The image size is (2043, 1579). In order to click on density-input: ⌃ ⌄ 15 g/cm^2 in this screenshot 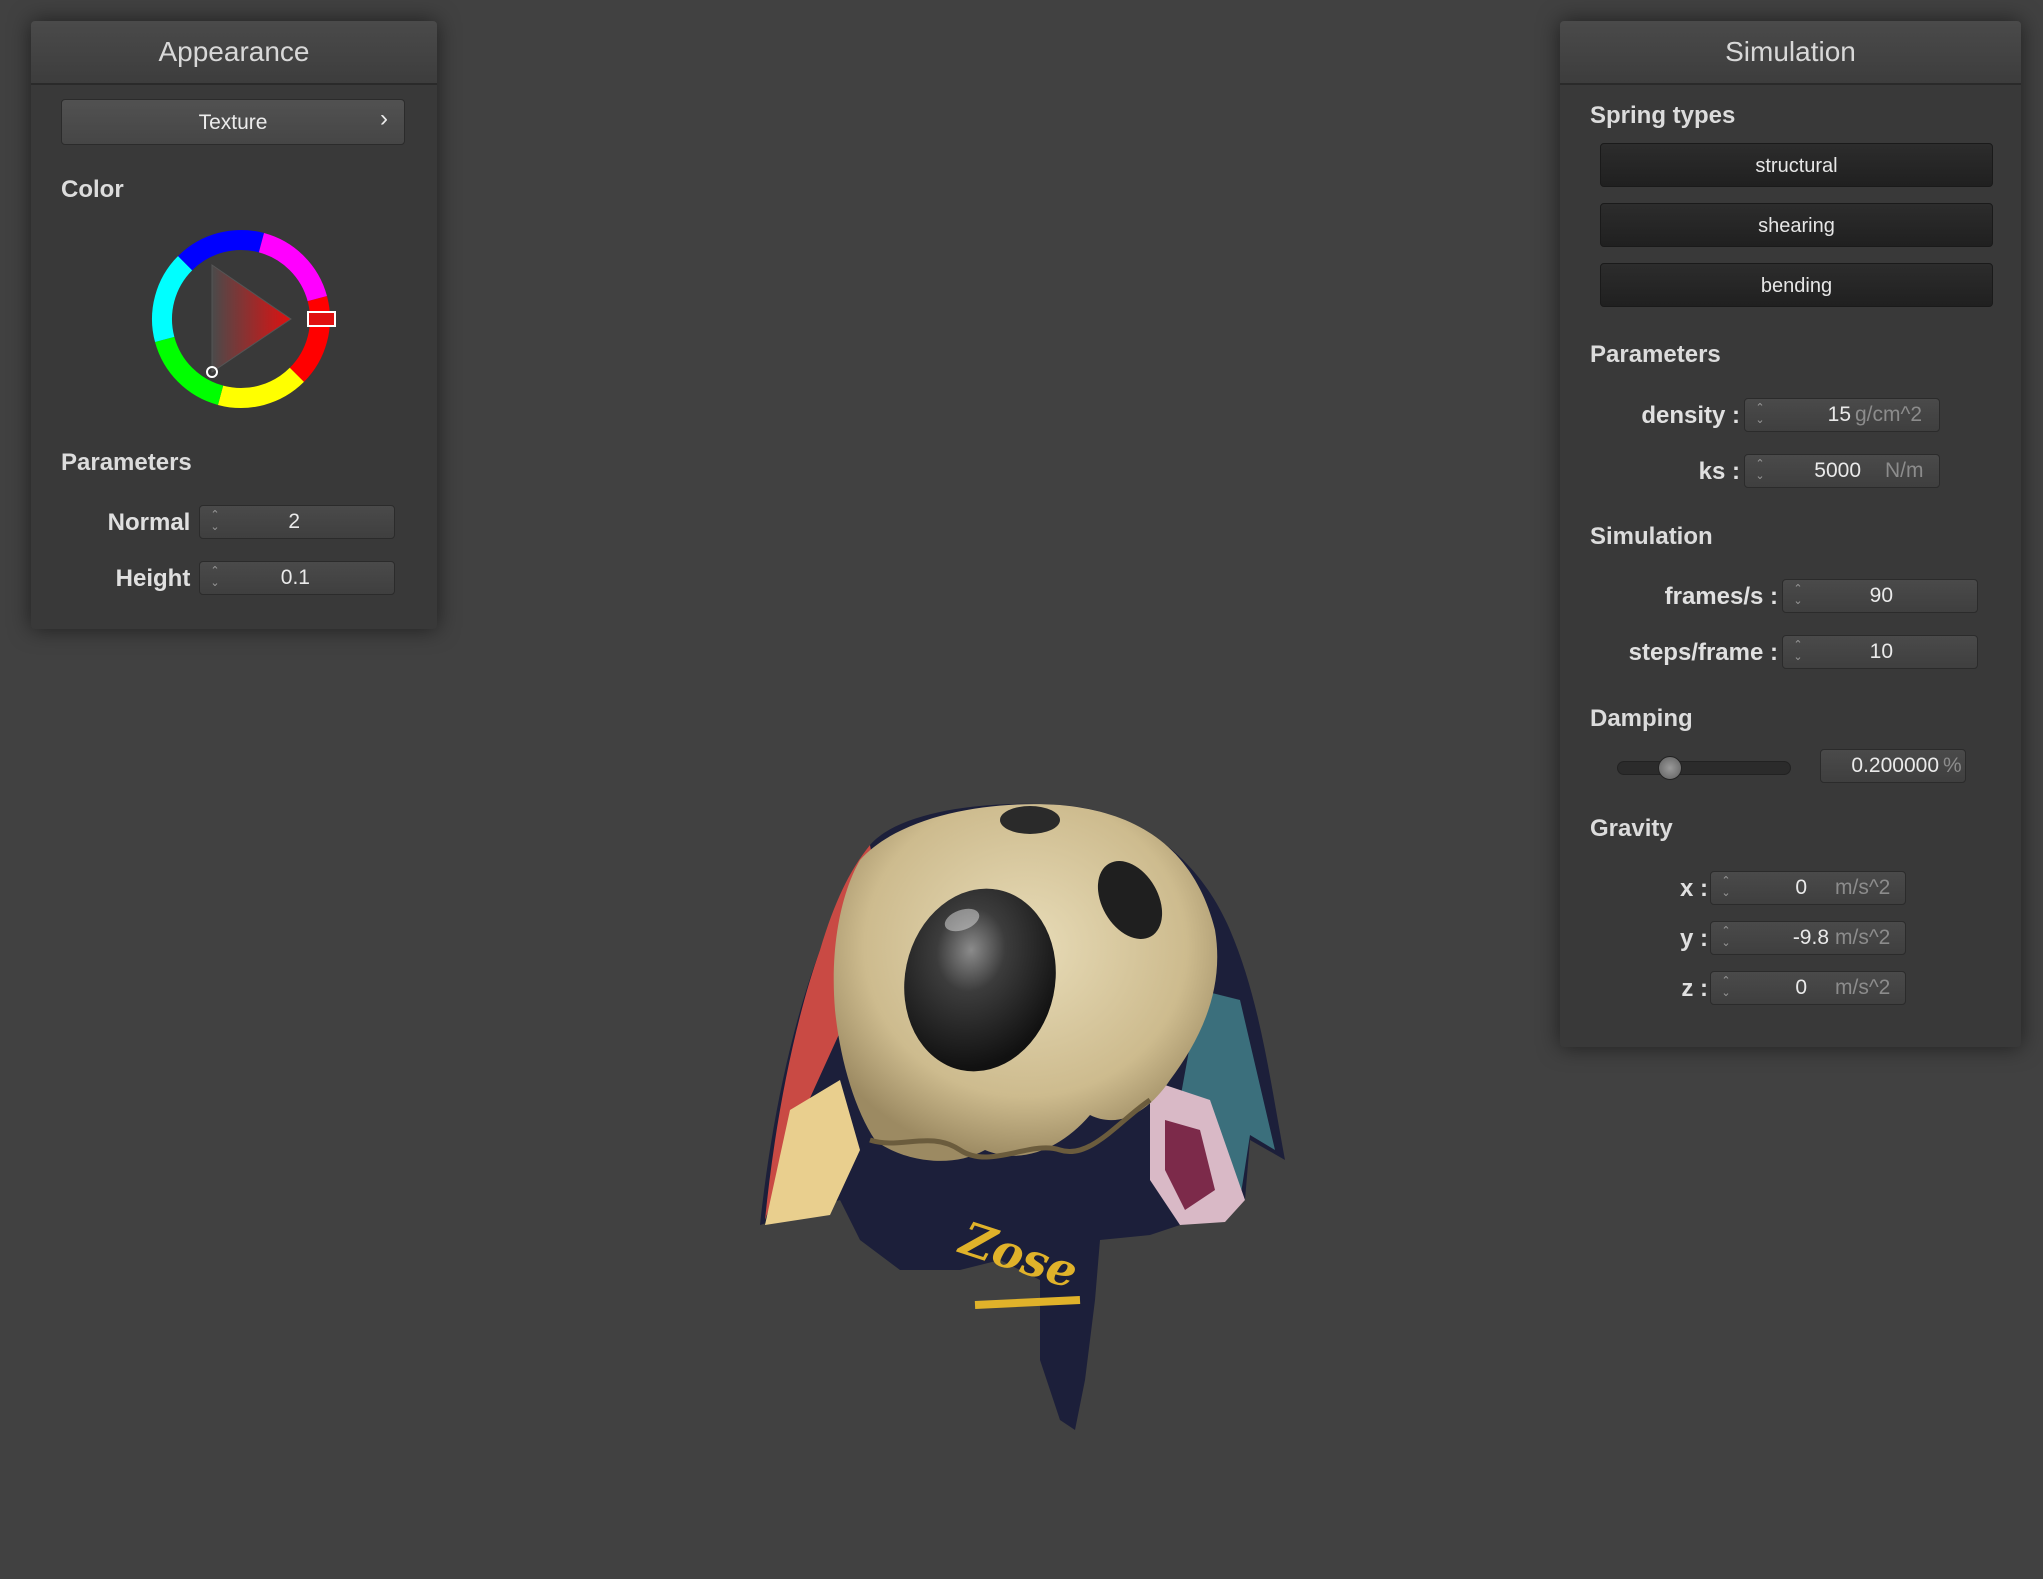, I will do `click(1842, 415)`.